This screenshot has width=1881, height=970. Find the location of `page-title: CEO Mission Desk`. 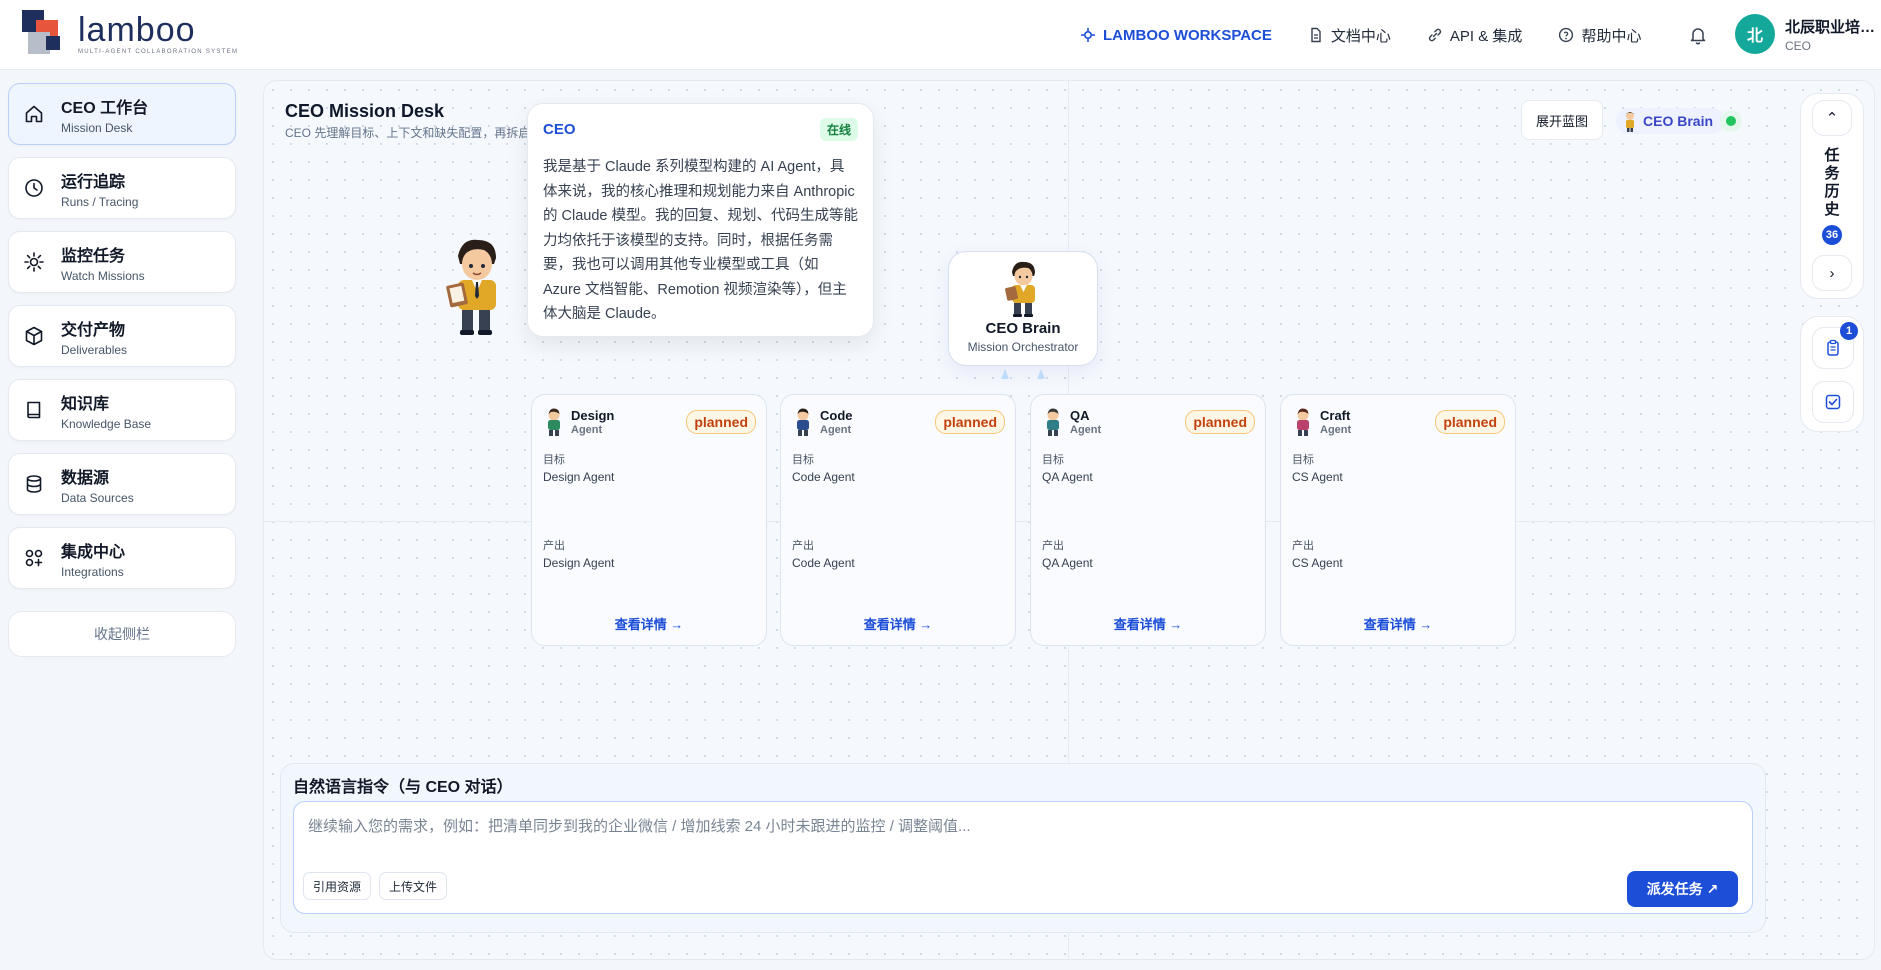

page-title: CEO Mission Desk is located at coordinates (365, 111).